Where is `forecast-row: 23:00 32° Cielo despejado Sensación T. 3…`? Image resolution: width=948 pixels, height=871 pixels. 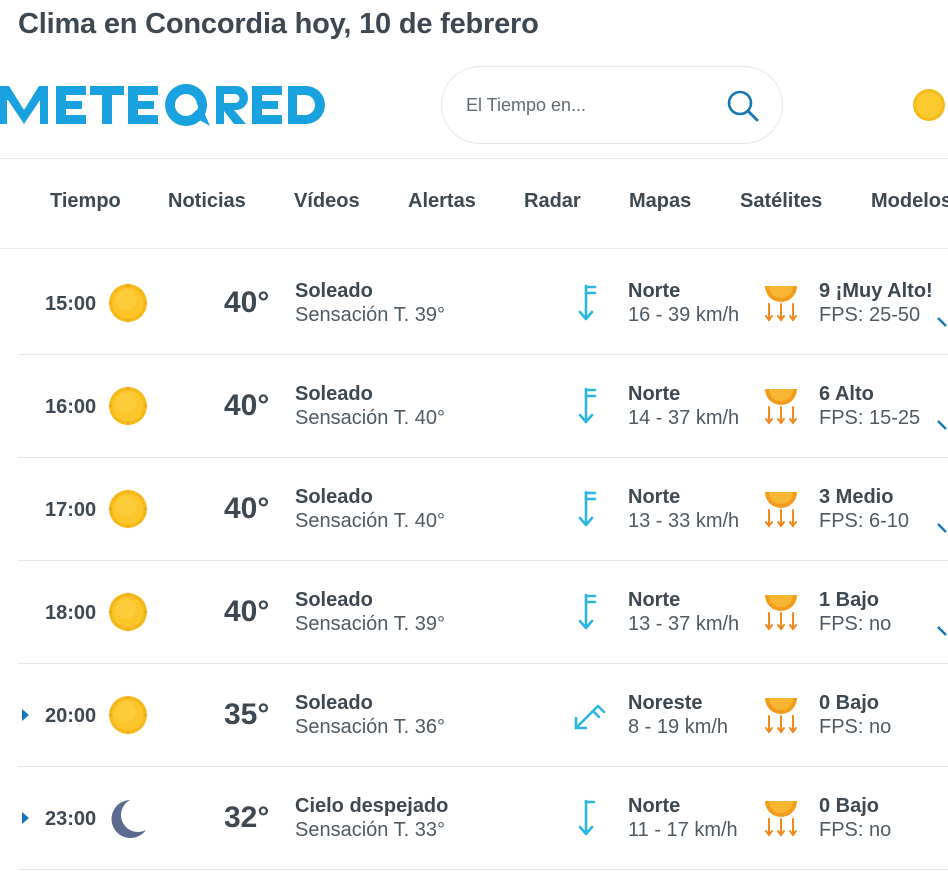
forecast-row: 23:00 32° Cielo despejado Sensación T. 3… is located at coordinates (483, 818).